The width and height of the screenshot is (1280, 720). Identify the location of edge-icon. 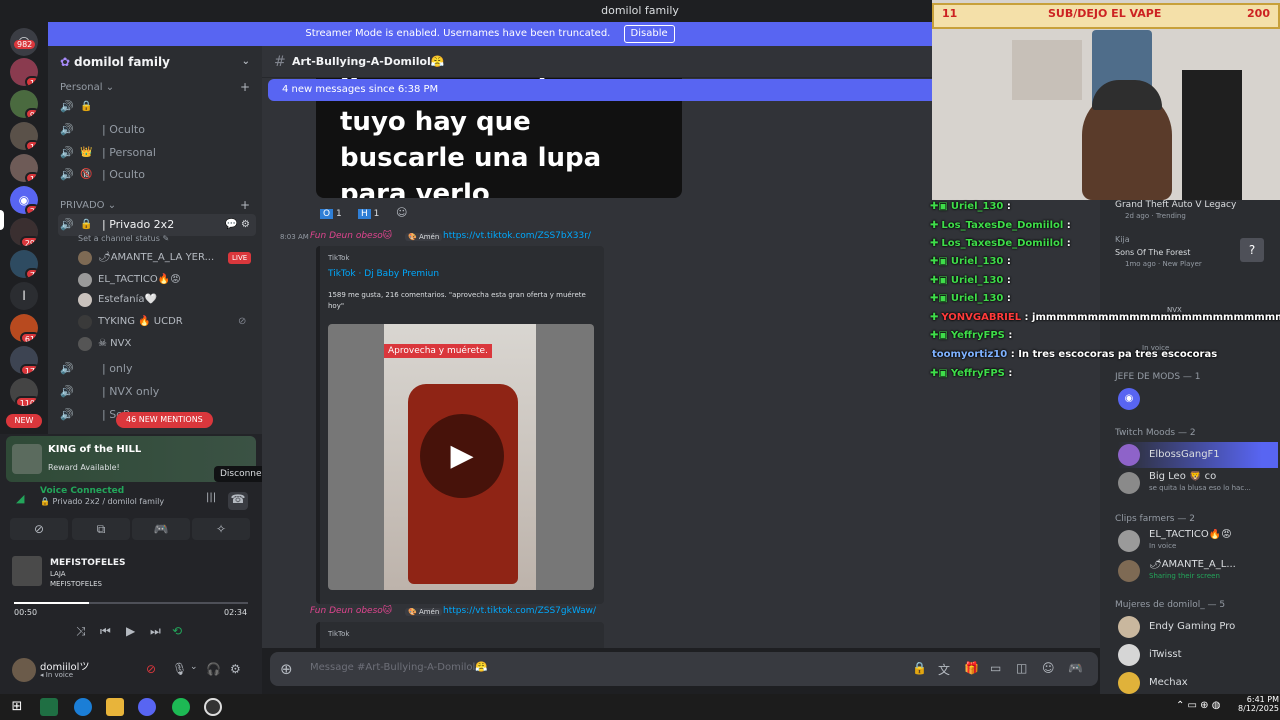
(83, 707).